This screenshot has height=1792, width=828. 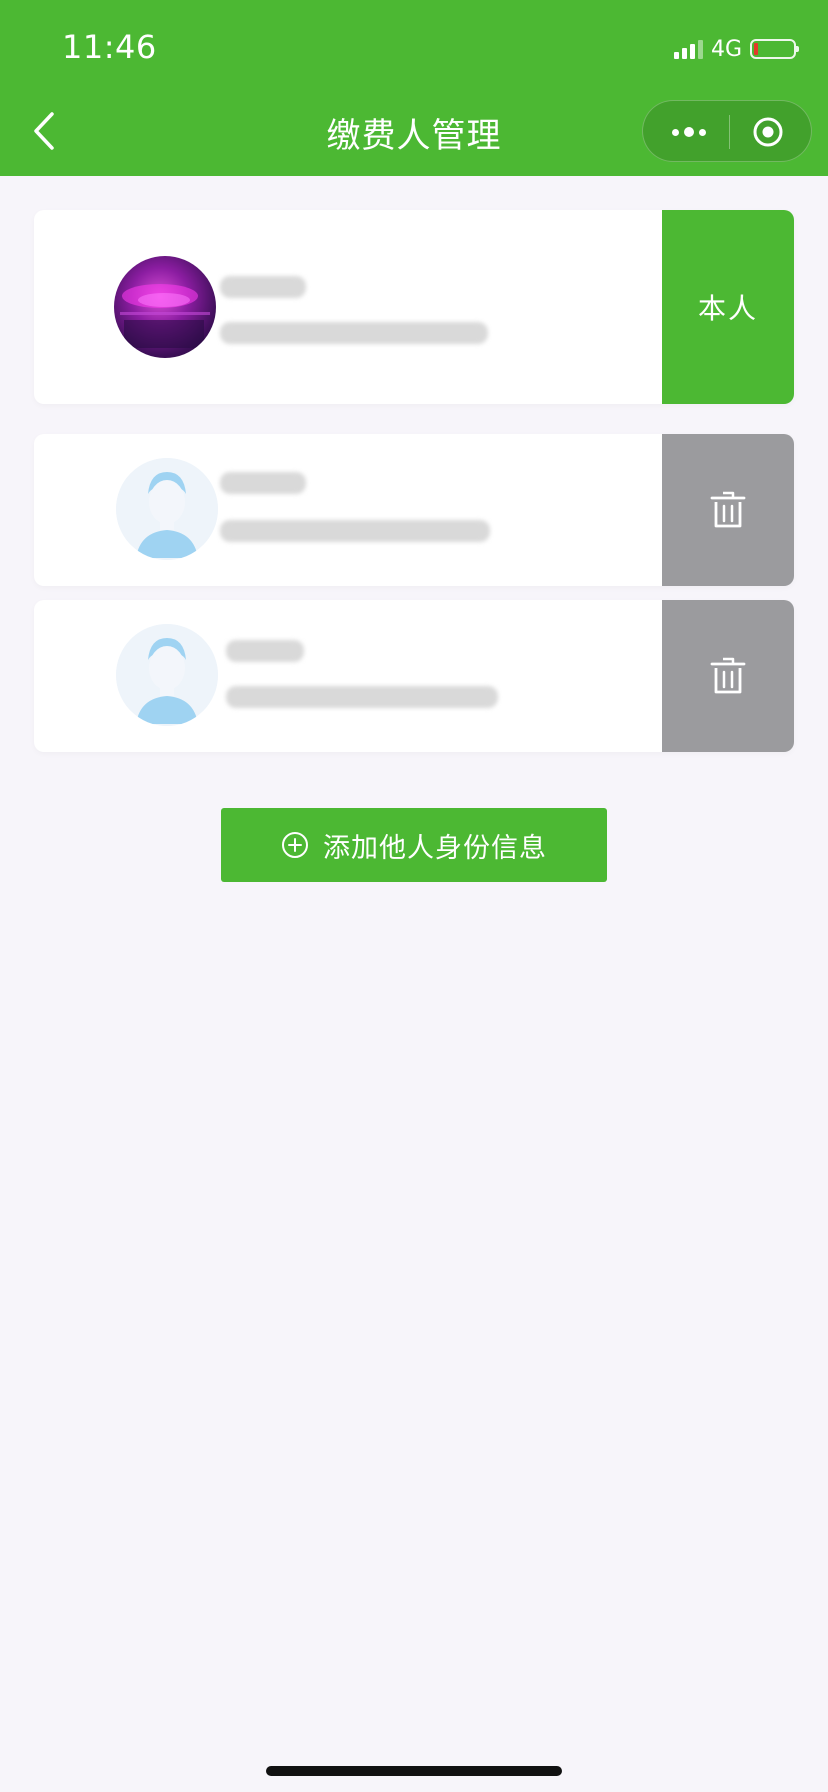 I want to click on plus-circle-icon, so click(x=295, y=845).